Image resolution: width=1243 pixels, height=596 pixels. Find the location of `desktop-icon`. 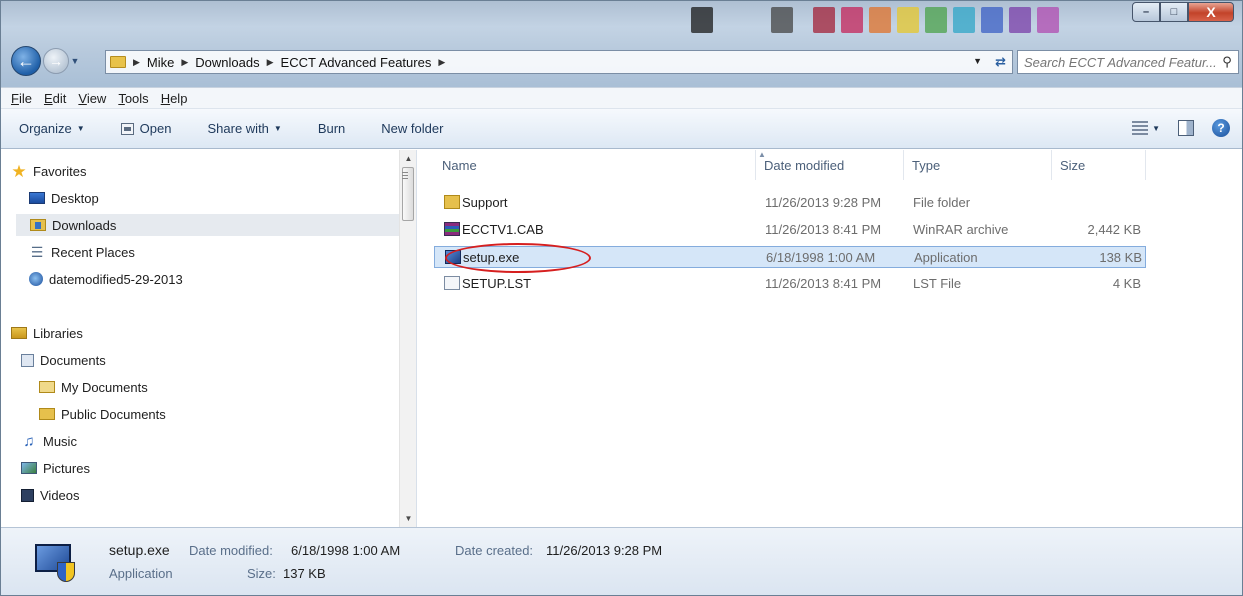

desktop-icon is located at coordinates (37, 198).